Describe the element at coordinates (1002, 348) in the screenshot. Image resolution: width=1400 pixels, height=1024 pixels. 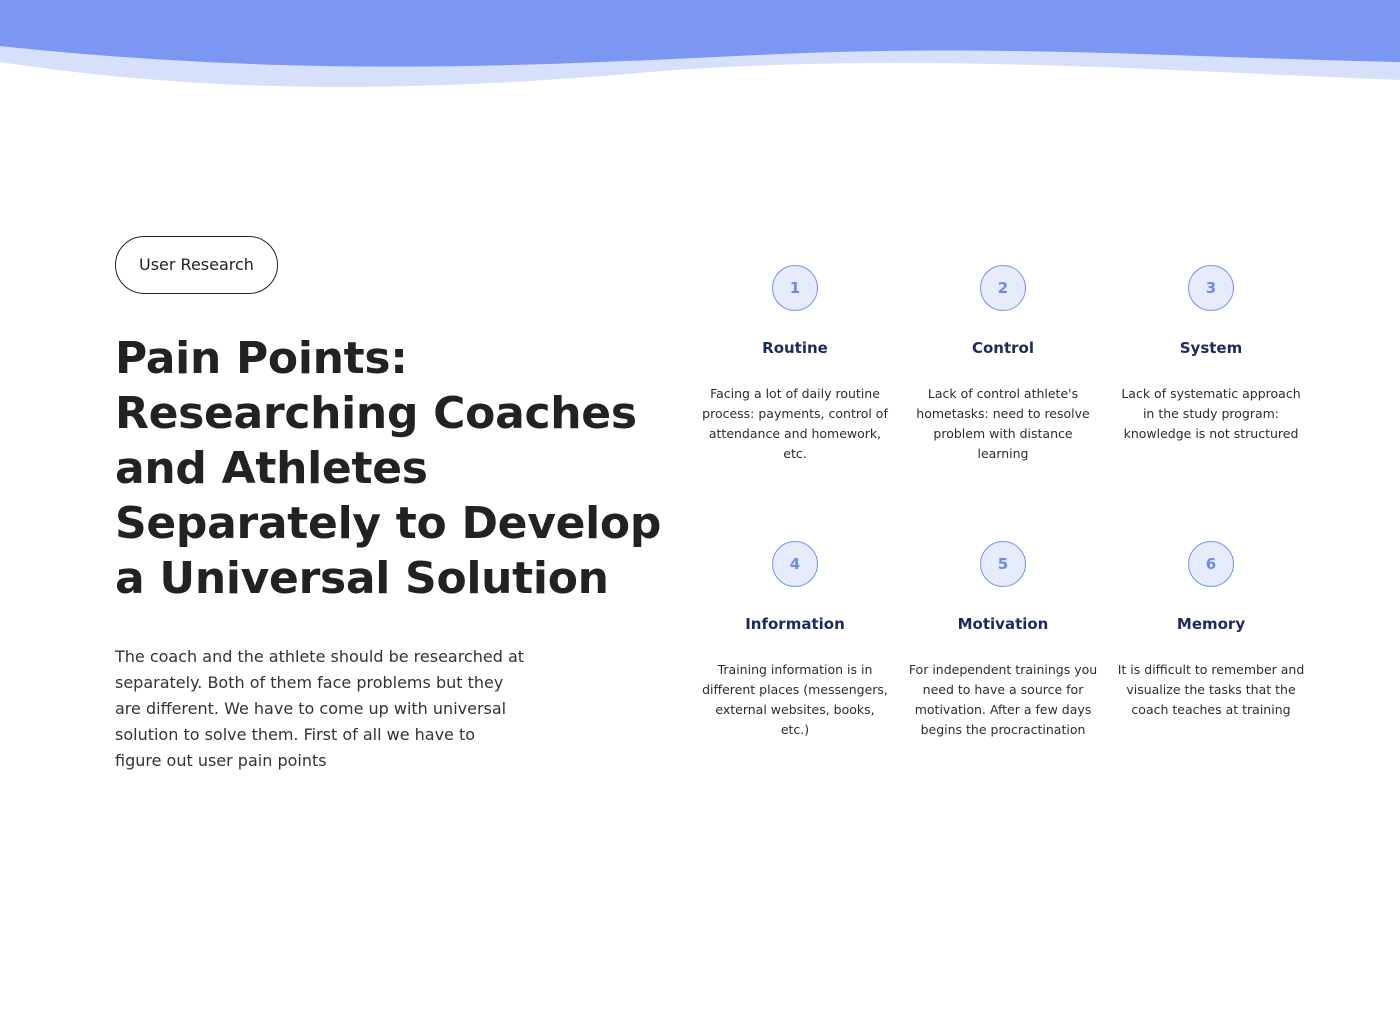
I see `pain-point-title: Control` at that location.